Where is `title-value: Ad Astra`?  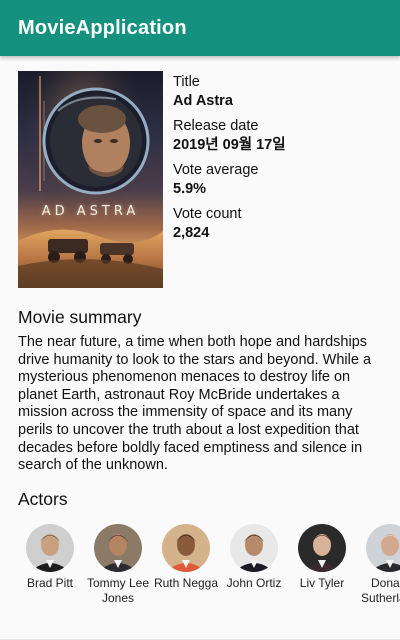 title-value: Ad Astra is located at coordinates (203, 101).